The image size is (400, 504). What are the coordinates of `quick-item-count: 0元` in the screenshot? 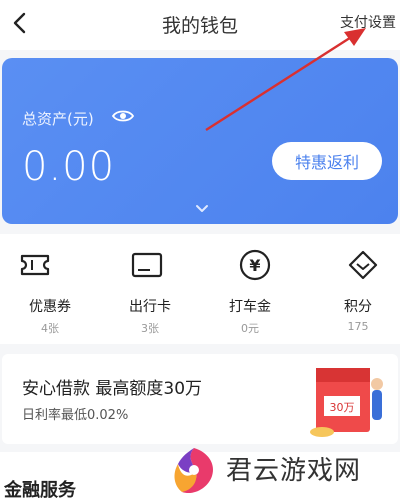 It's located at (250, 328).